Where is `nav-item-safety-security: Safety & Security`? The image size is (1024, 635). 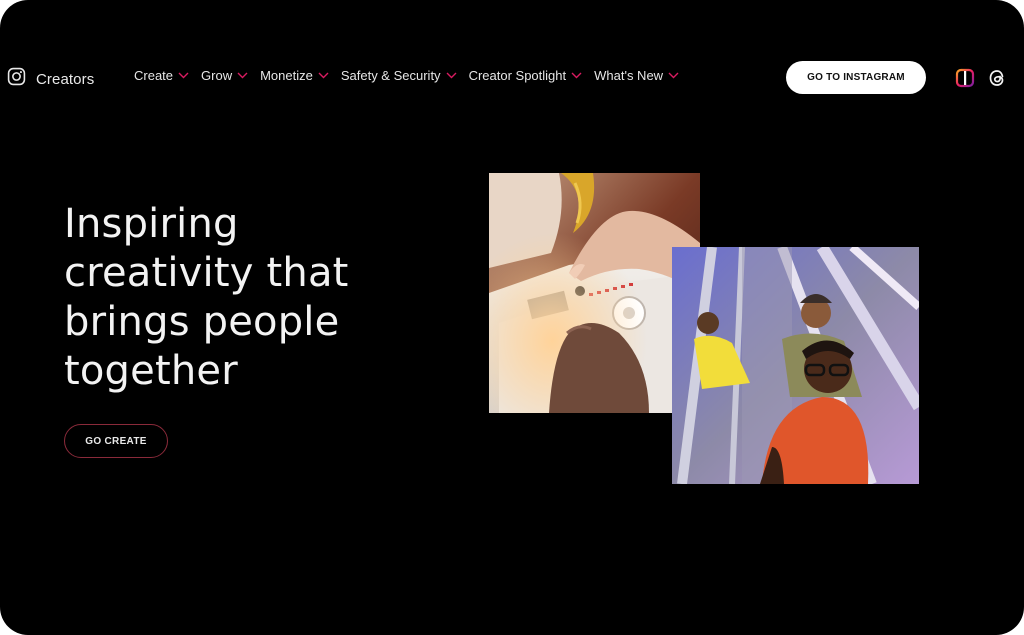 nav-item-safety-security: Safety & Security is located at coordinates (399, 75).